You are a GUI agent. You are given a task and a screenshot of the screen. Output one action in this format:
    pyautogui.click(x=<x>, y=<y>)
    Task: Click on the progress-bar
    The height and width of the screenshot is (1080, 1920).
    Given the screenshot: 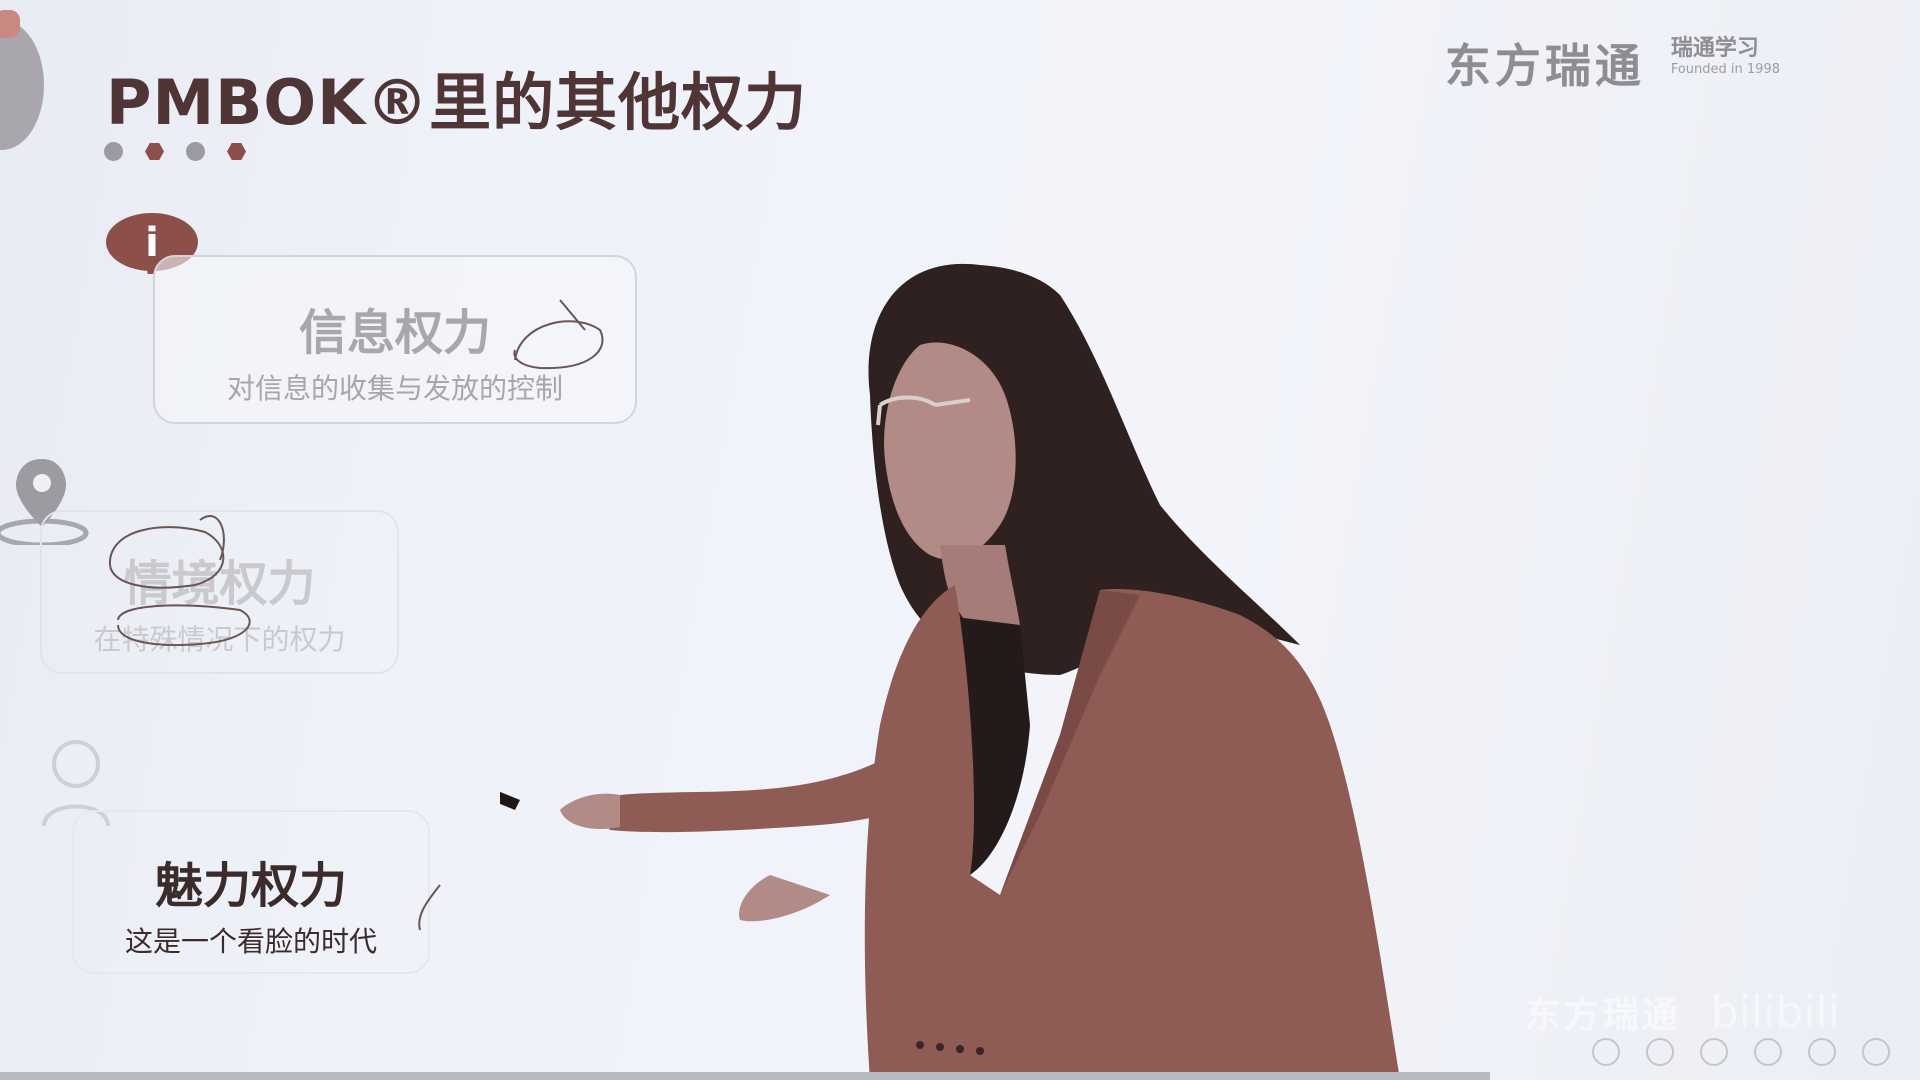 What is the action you would take?
    pyautogui.click(x=745, y=1076)
    